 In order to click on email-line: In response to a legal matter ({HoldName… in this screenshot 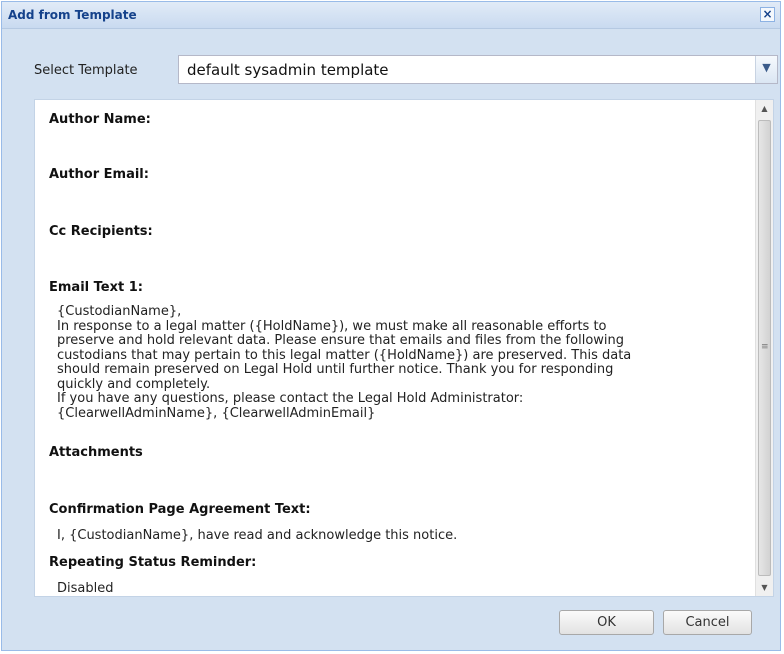, I will do `click(332, 326)`.